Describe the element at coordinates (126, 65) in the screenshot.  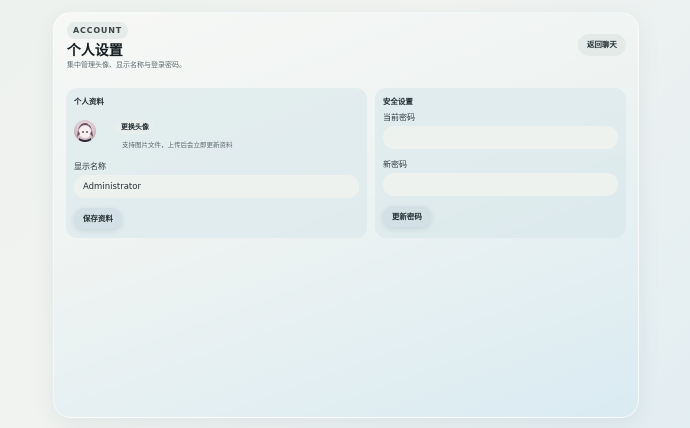
I see `page-subtitle: 集中管理头像、显示名称与登录密码。` at that location.